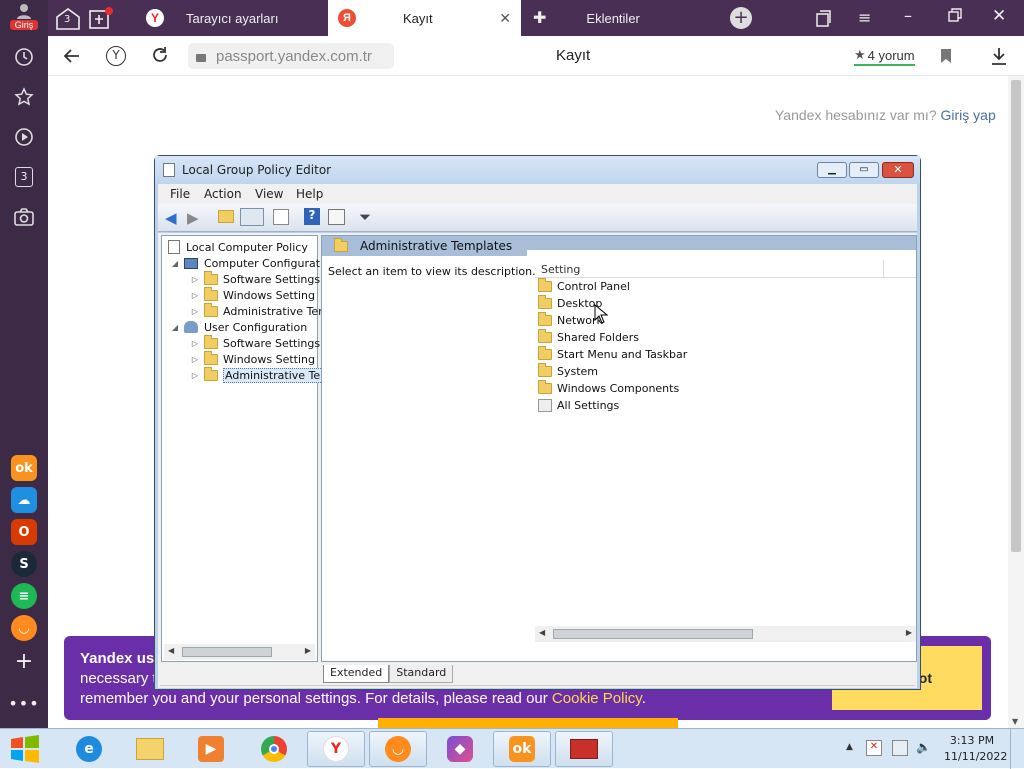  I want to click on toloka-app-icon: ◡, so click(24, 628).